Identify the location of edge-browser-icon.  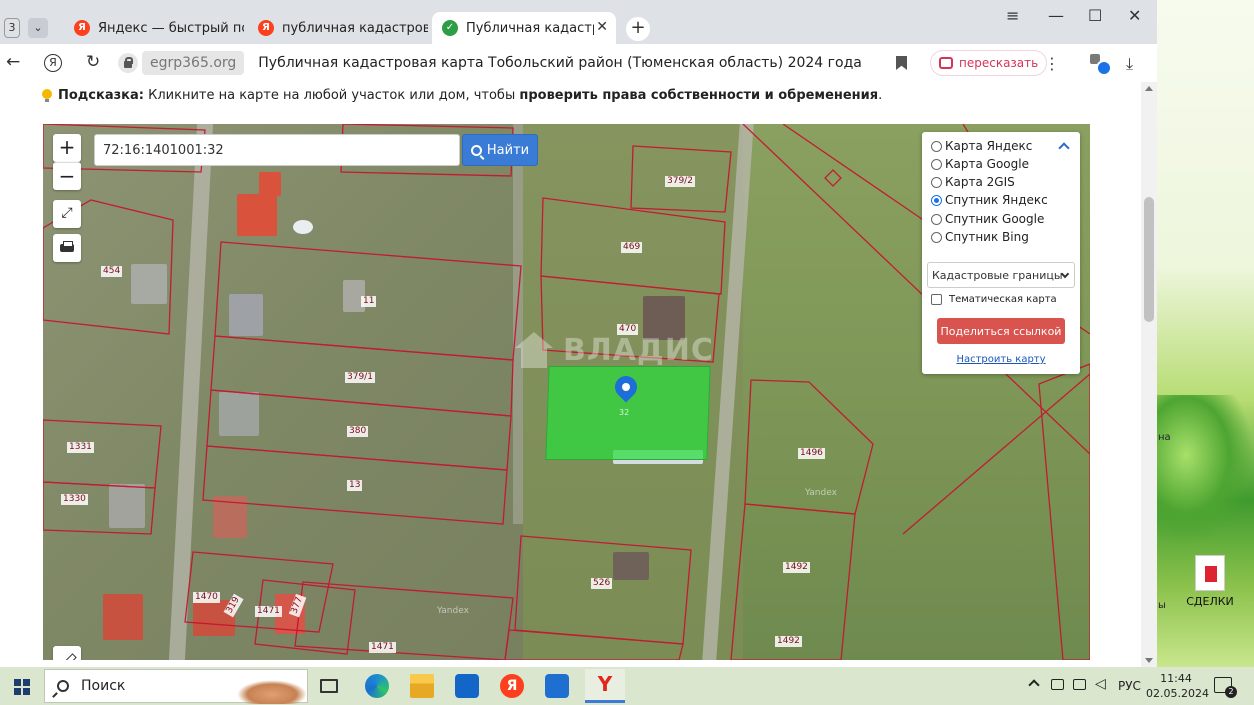
(377, 686).